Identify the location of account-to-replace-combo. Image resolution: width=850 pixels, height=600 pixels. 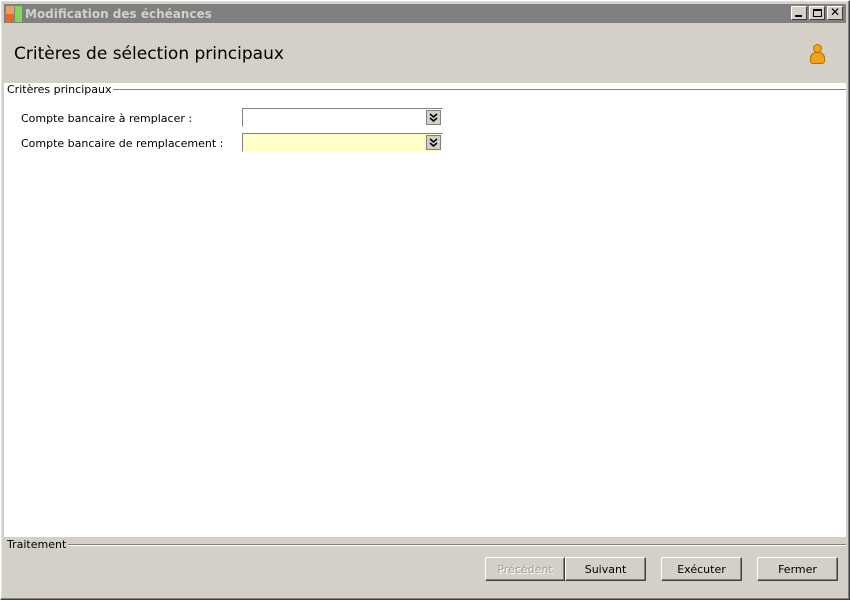
(342, 117).